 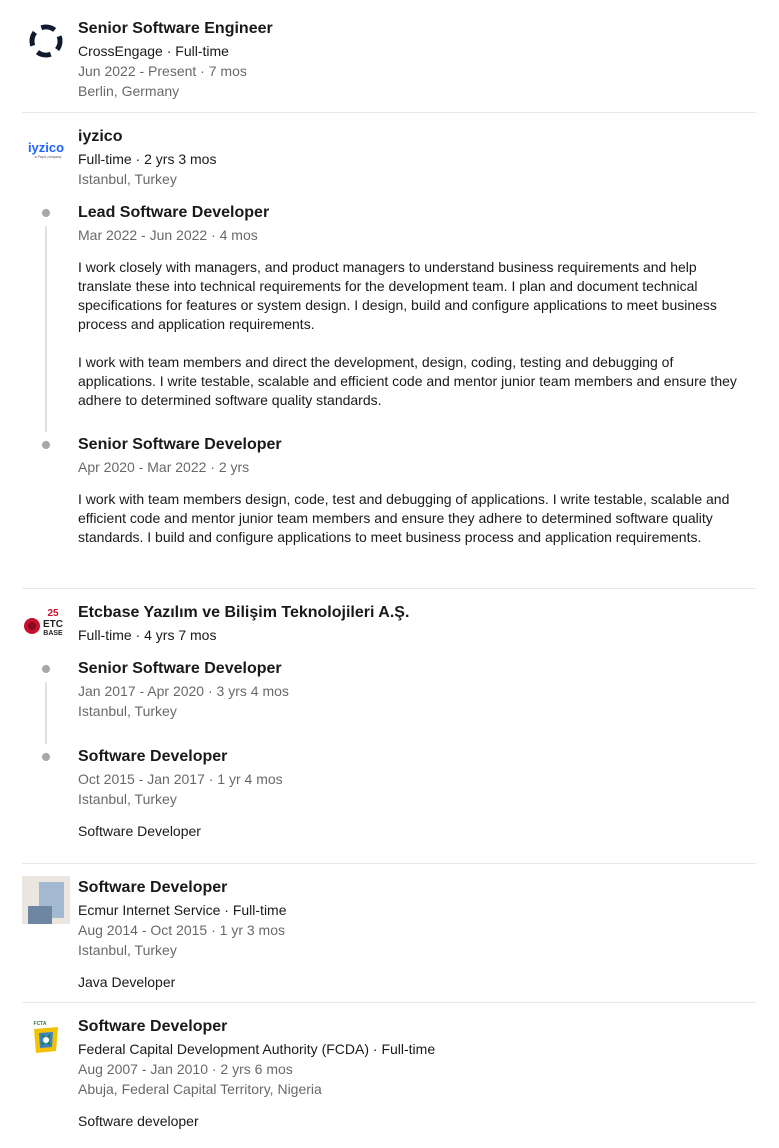 What do you see at coordinates (183, 691) in the screenshot?
I see `date-range: Jan 2017 - Apr 2020 · 3 yrs 4 mos` at bounding box center [183, 691].